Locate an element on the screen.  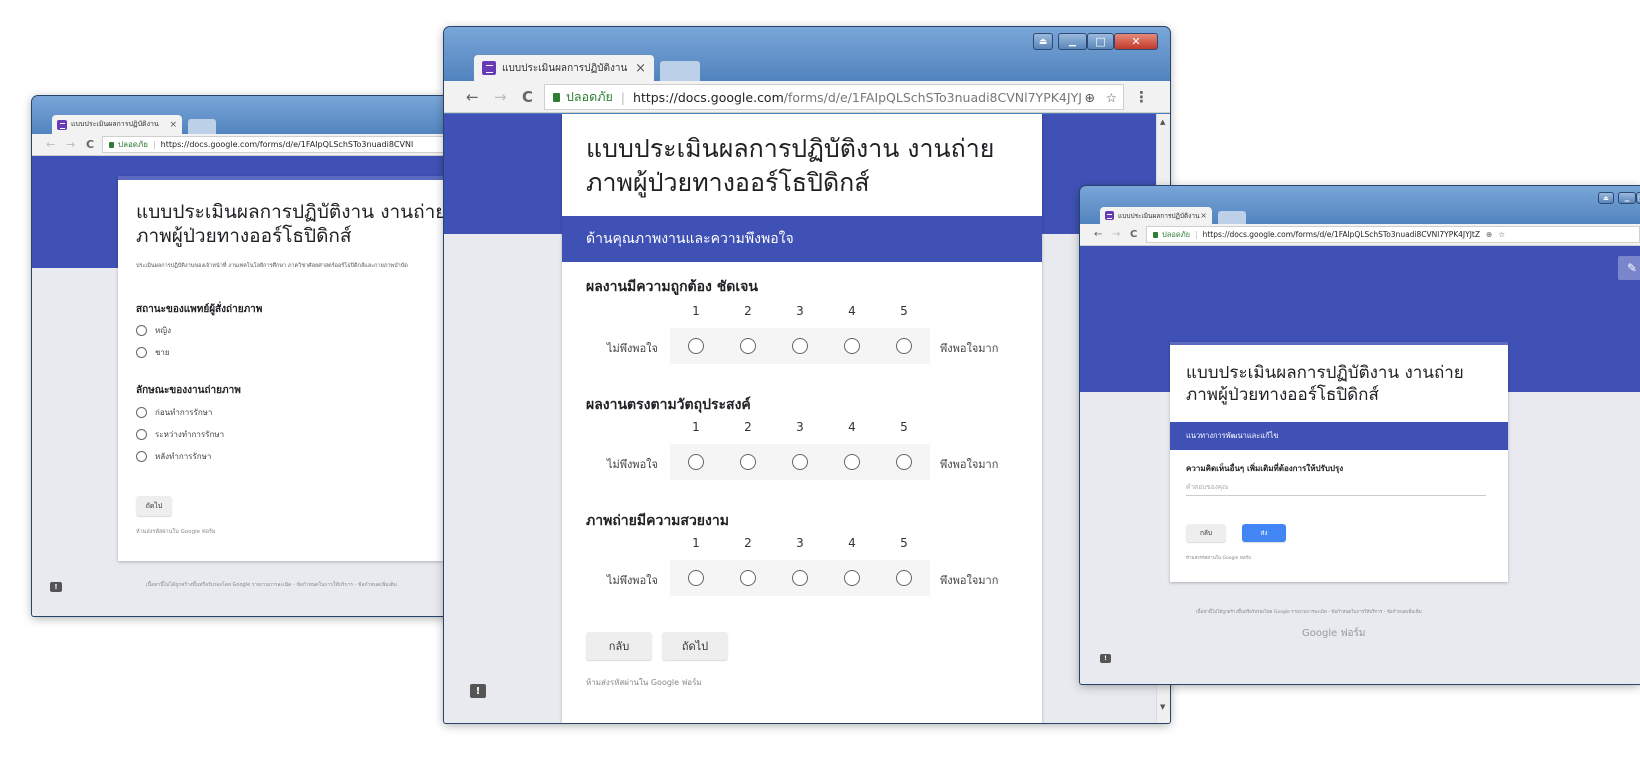
radio-option: หญิง is located at coordinates (153, 330).